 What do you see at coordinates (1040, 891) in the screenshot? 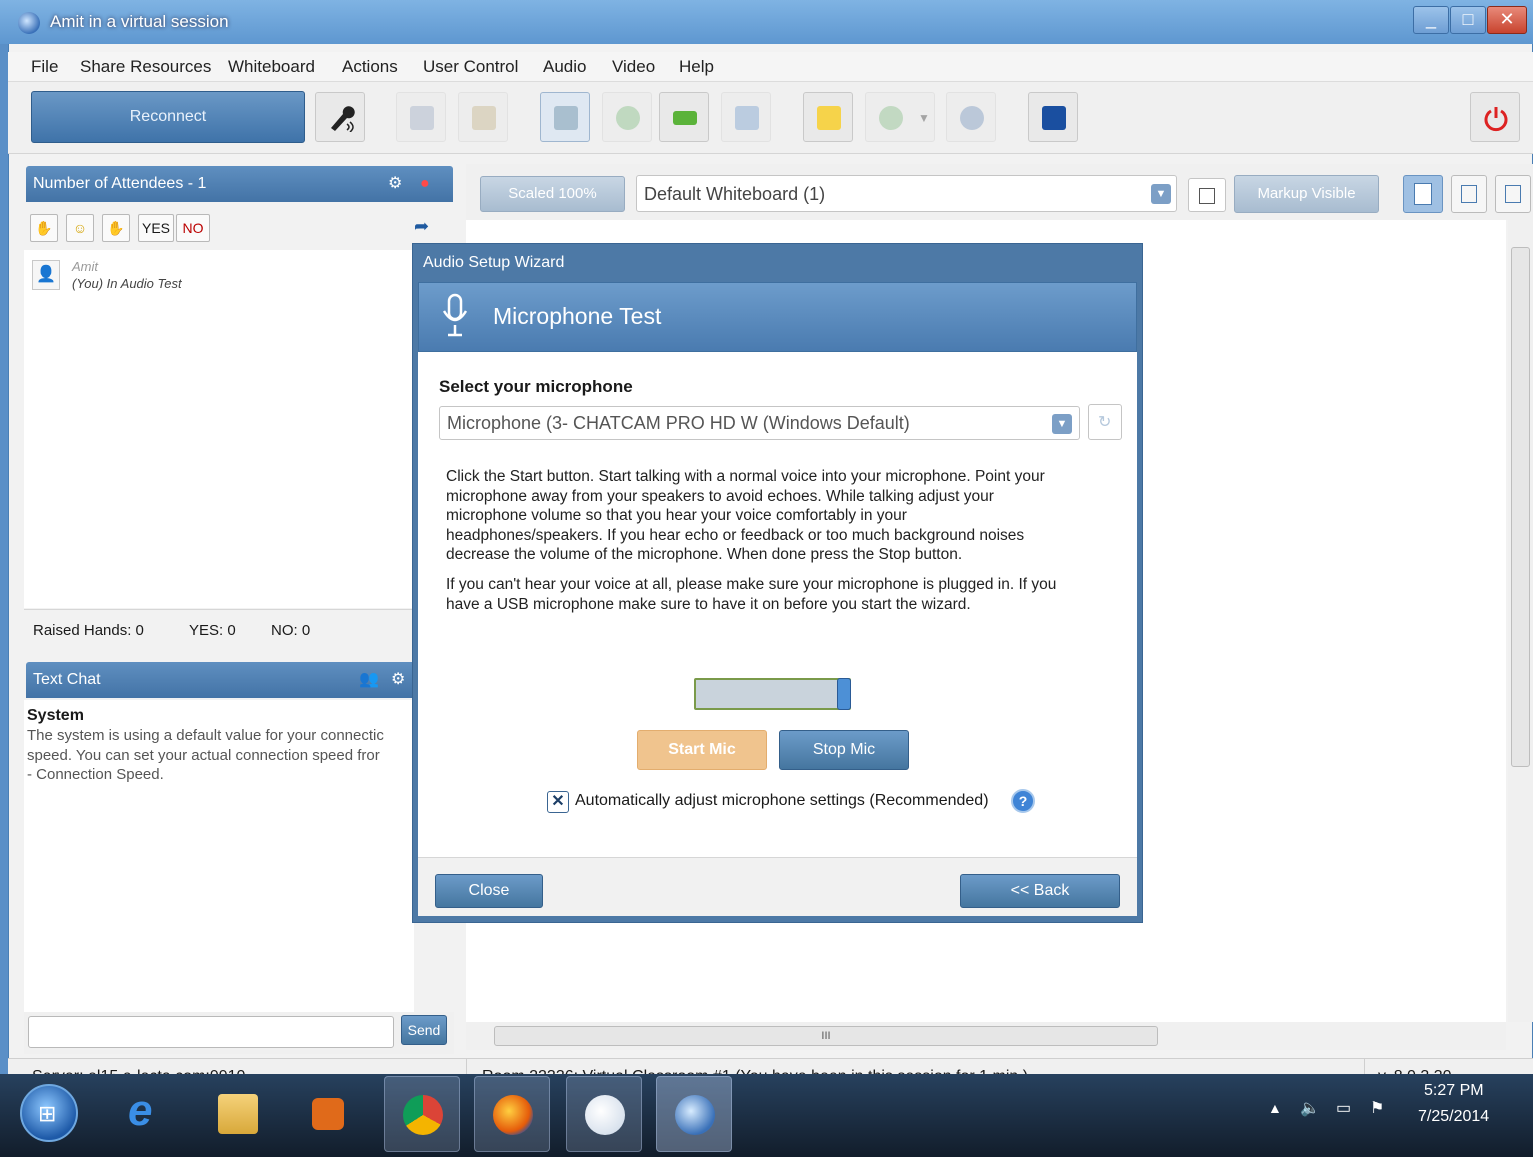
I see `back-button: << Back` at bounding box center [1040, 891].